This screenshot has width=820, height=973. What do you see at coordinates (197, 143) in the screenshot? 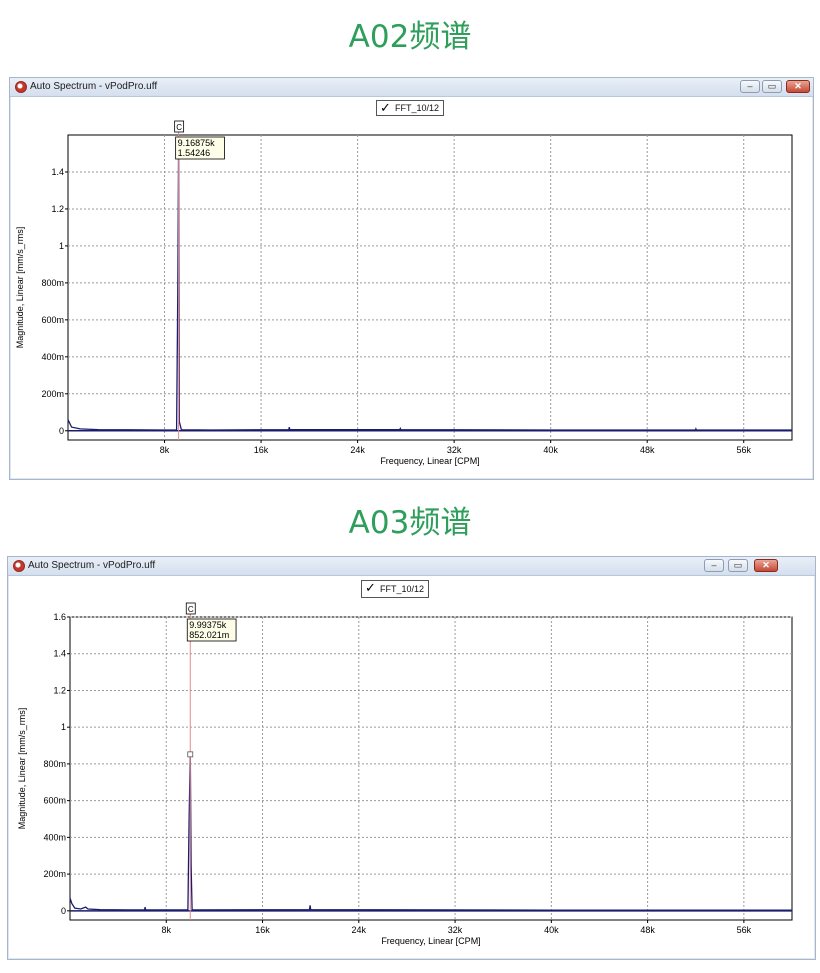
I see `cursor-x-readout: 9.16875k` at bounding box center [197, 143].